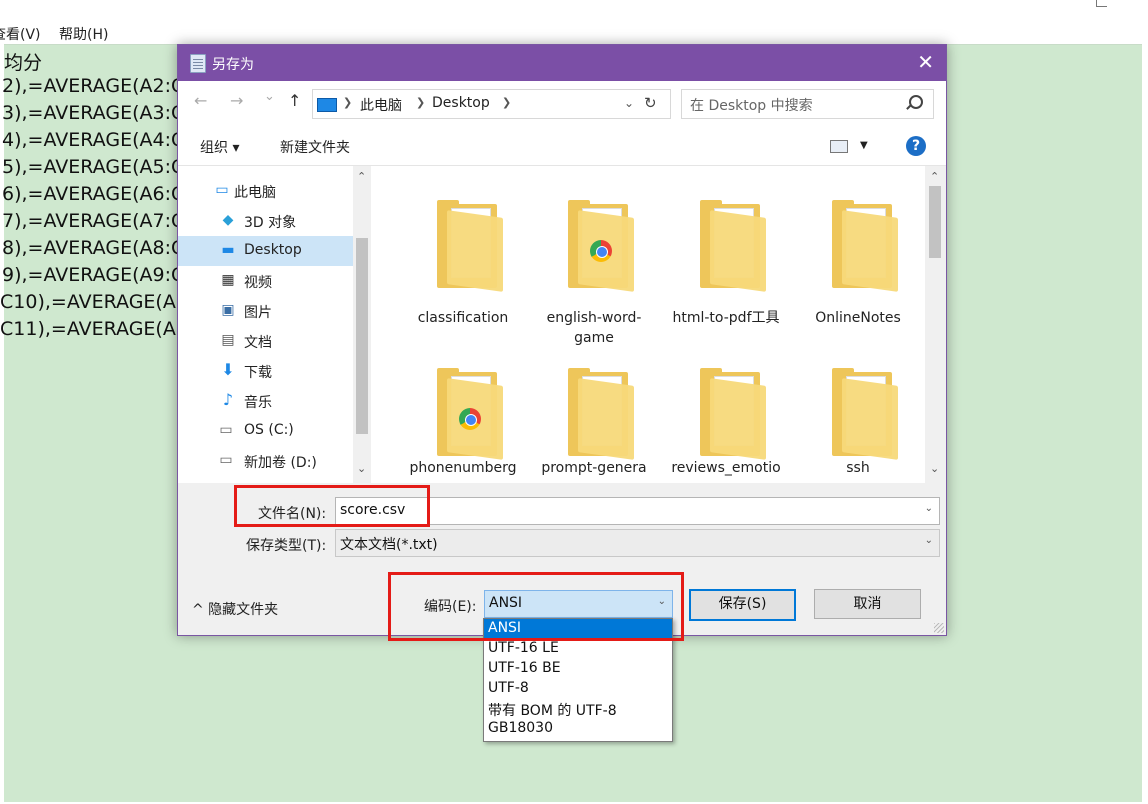  I want to click on picture-icon: ▣, so click(228, 310).